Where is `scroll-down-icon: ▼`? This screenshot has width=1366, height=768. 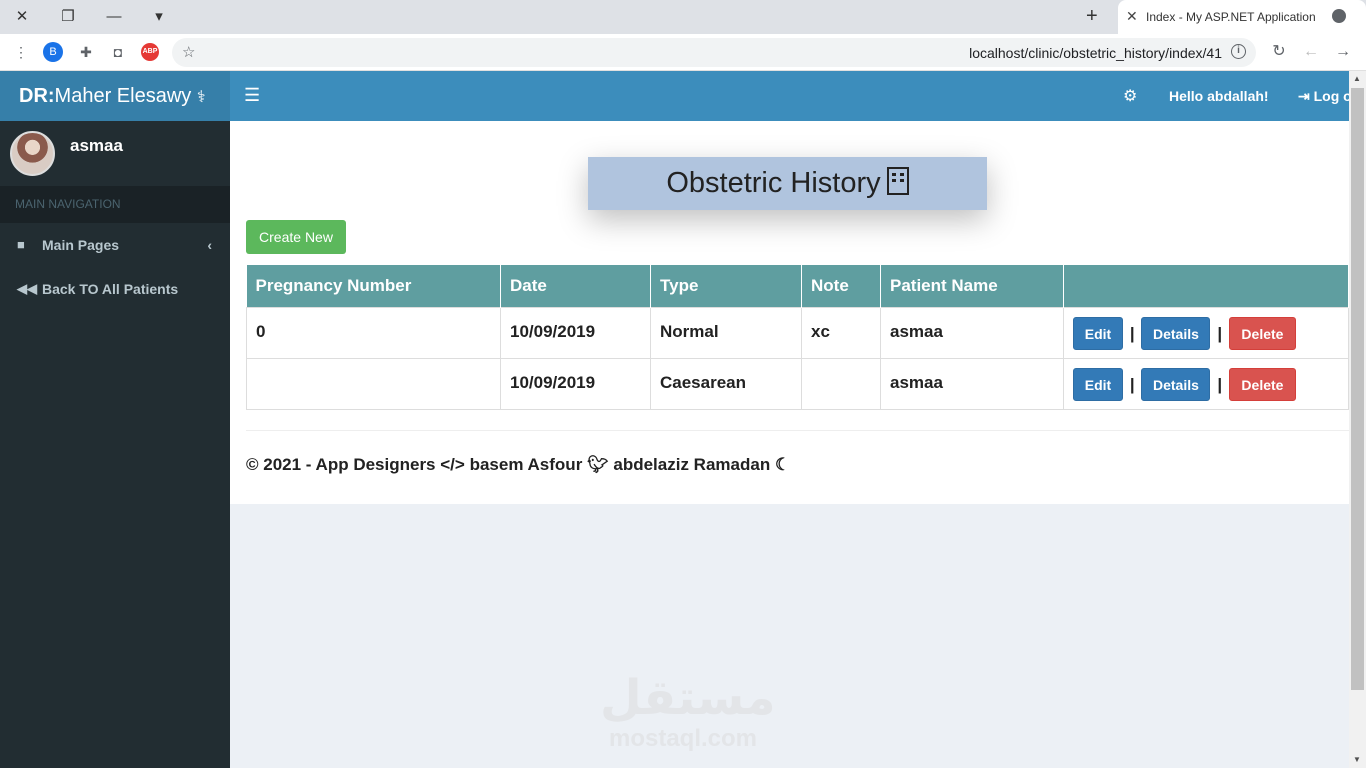
scroll-down-icon: ▼ is located at coordinates (1357, 759).